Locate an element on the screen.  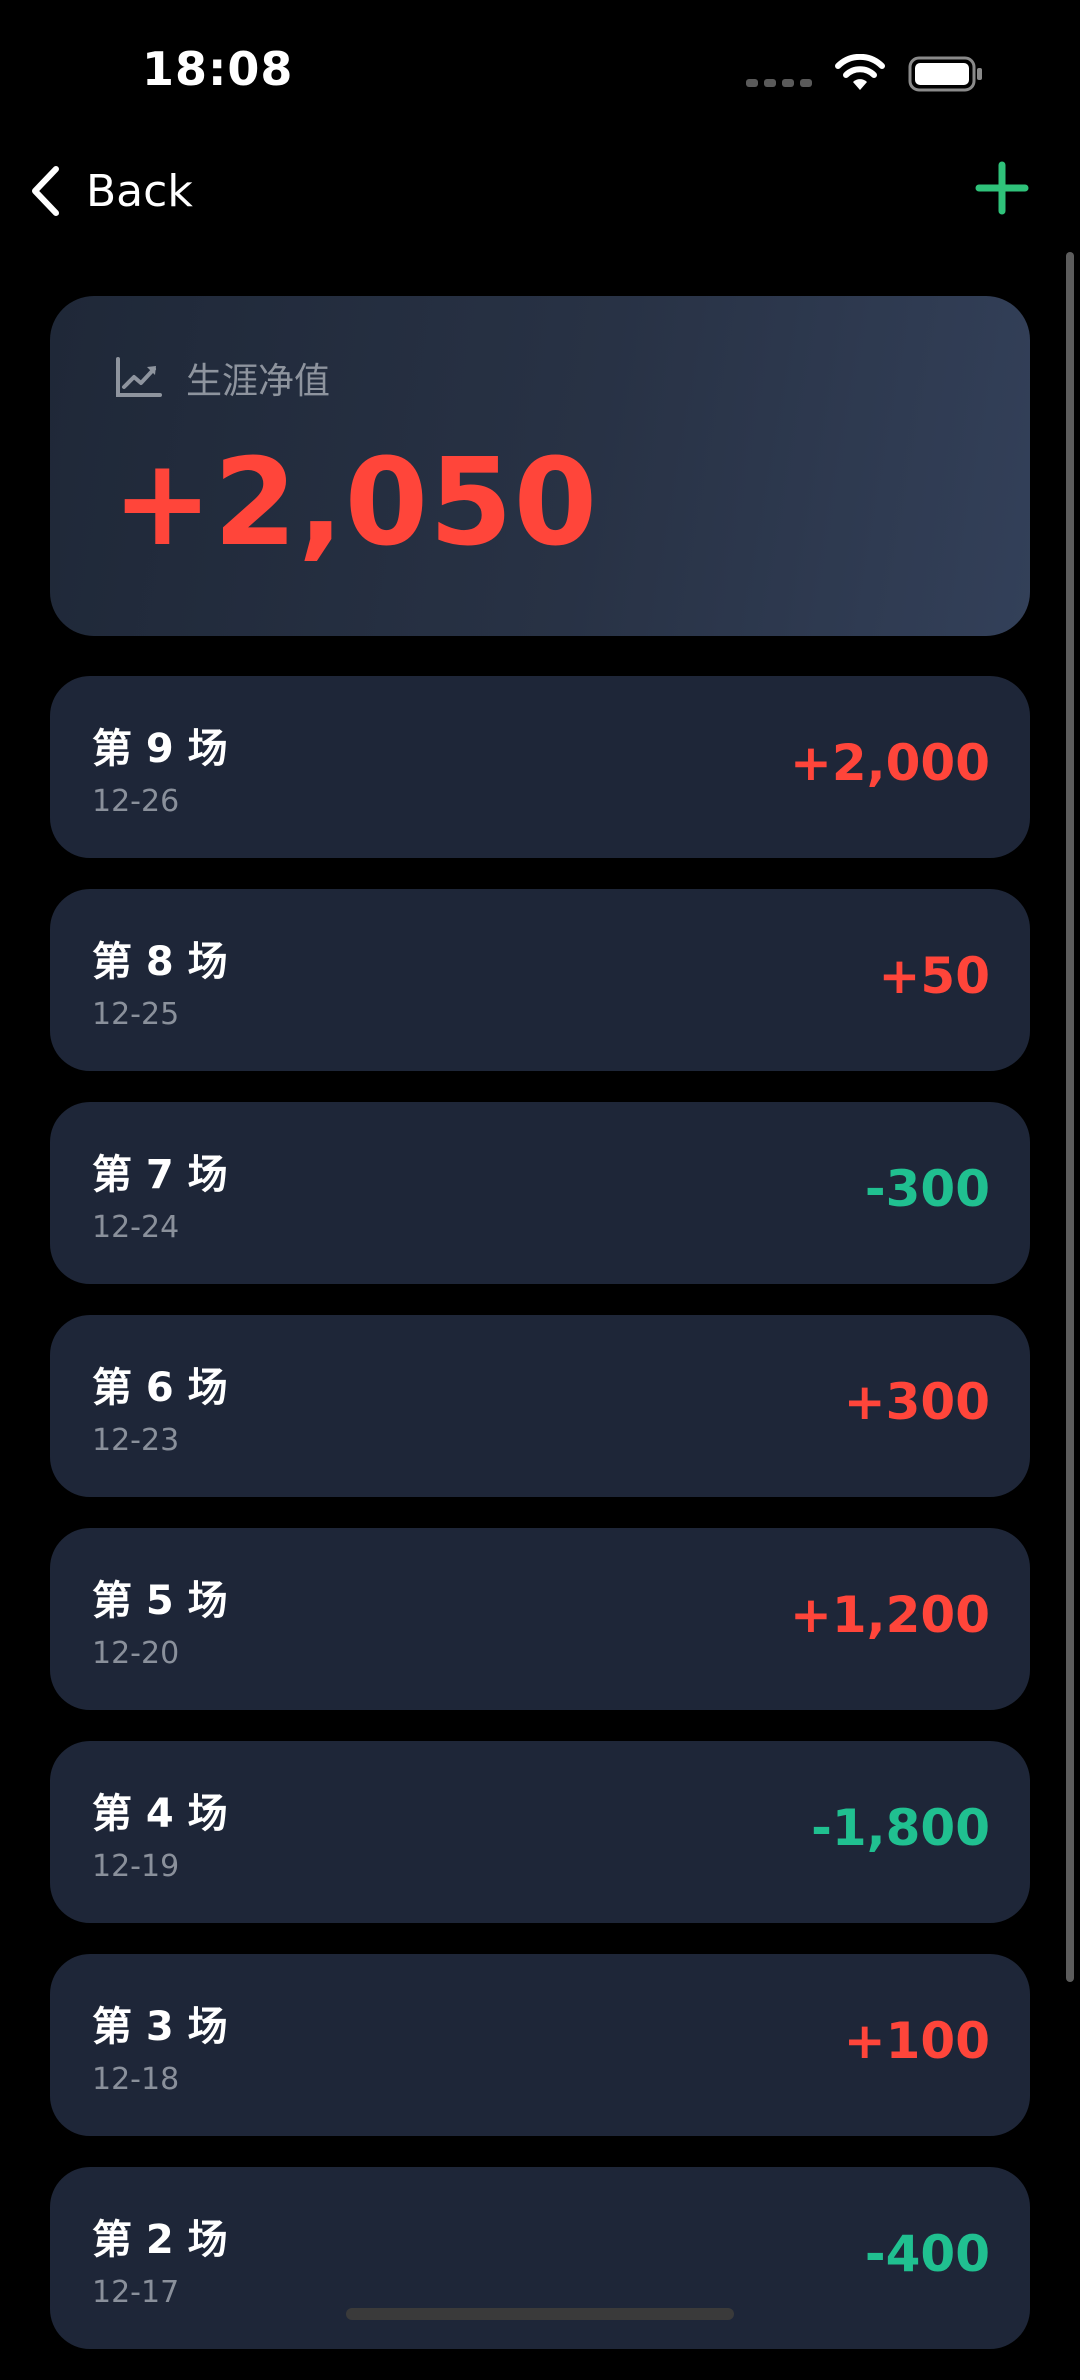
session-row: 第 3 场 12-18 +100 is located at coordinates (540, 2045).